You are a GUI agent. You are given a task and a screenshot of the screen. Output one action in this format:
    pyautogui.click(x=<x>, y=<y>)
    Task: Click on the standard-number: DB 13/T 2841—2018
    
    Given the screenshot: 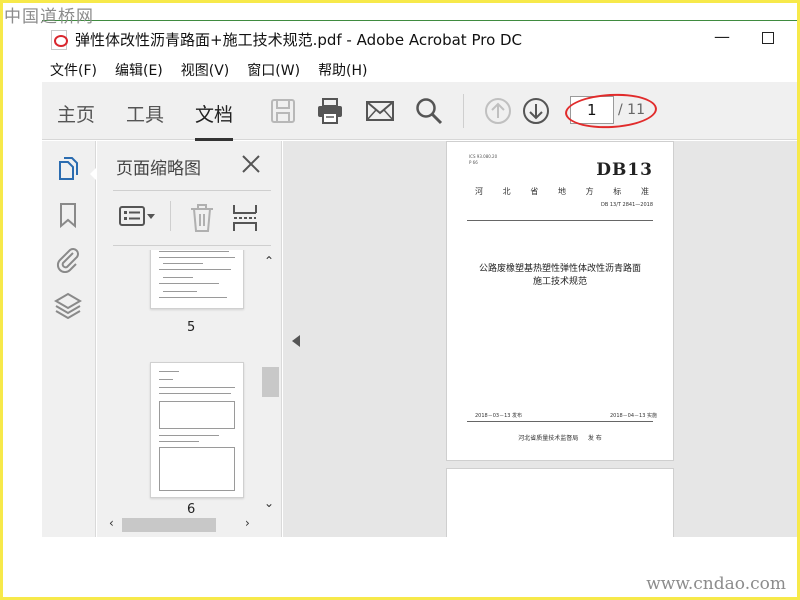 What is the action you would take?
    pyautogui.click(x=626, y=205)
    